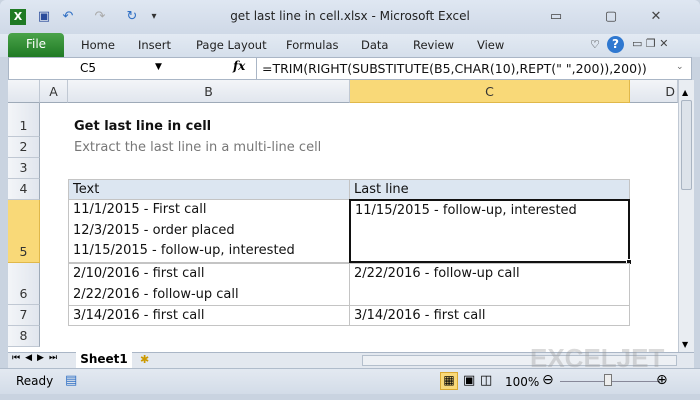 This screenshot has width=700, height=400. What do you see at coordinates (24, 120) in the screenshot?
I see `row-header-1: 1` at bounding box center [24, 120].